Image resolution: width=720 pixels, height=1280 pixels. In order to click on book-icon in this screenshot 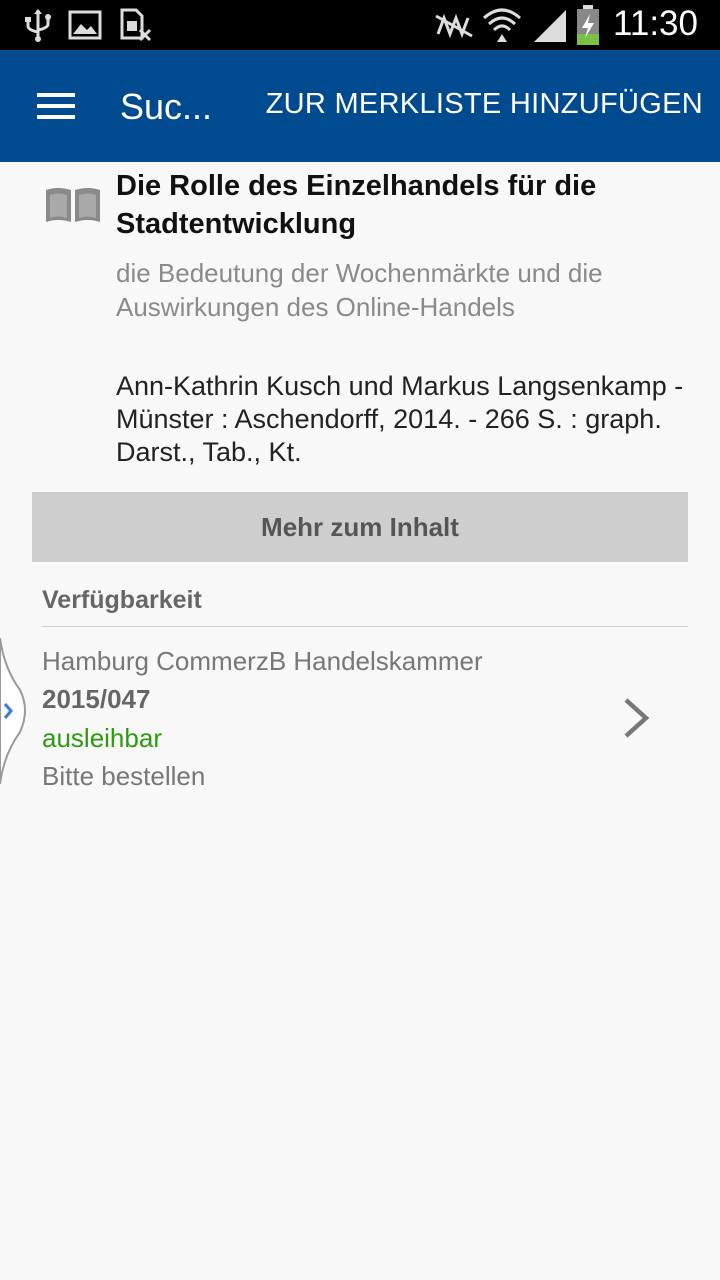, I will do `click(73, 205)`.